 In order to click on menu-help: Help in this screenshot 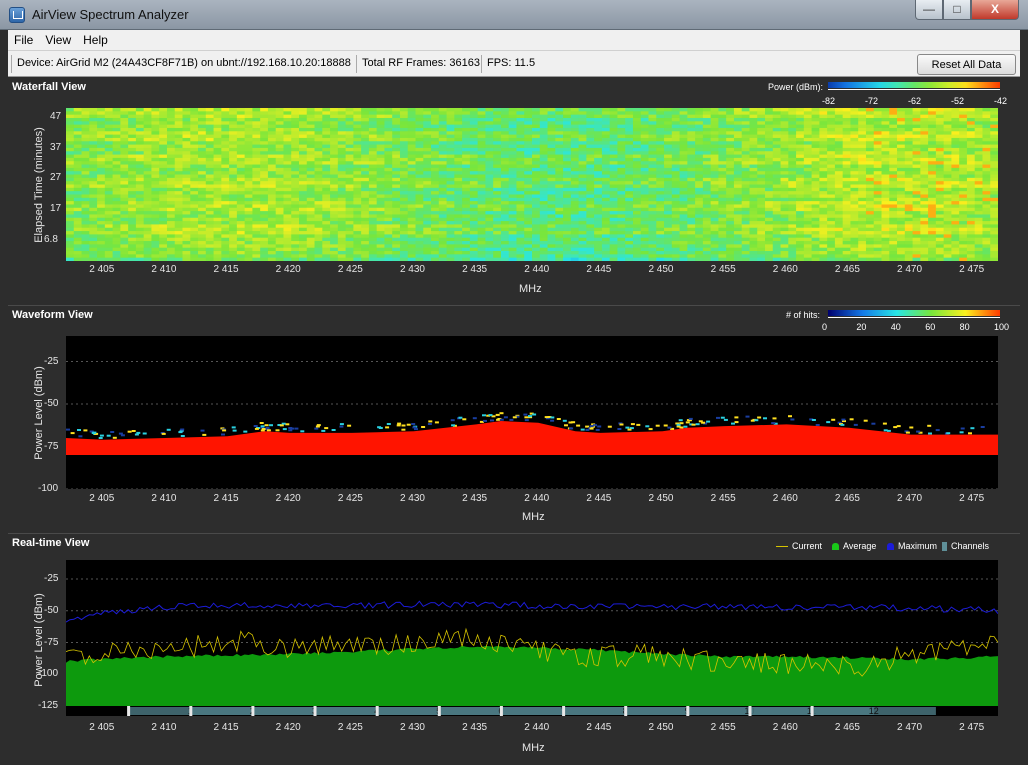, I will do `click(95, 40)`.